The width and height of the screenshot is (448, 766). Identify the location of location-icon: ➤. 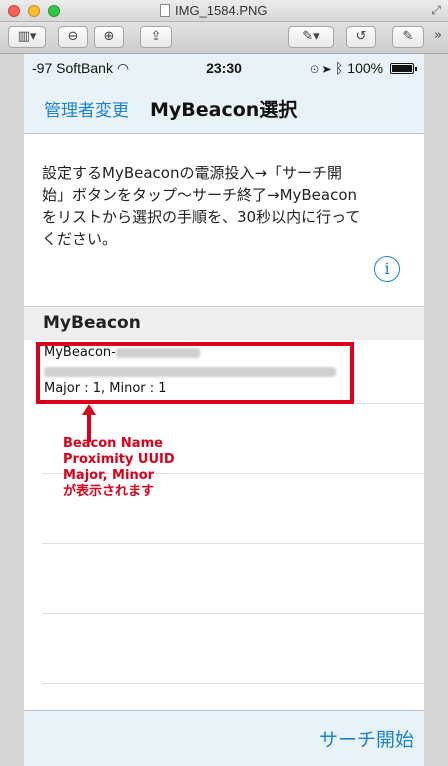
(327, 68).